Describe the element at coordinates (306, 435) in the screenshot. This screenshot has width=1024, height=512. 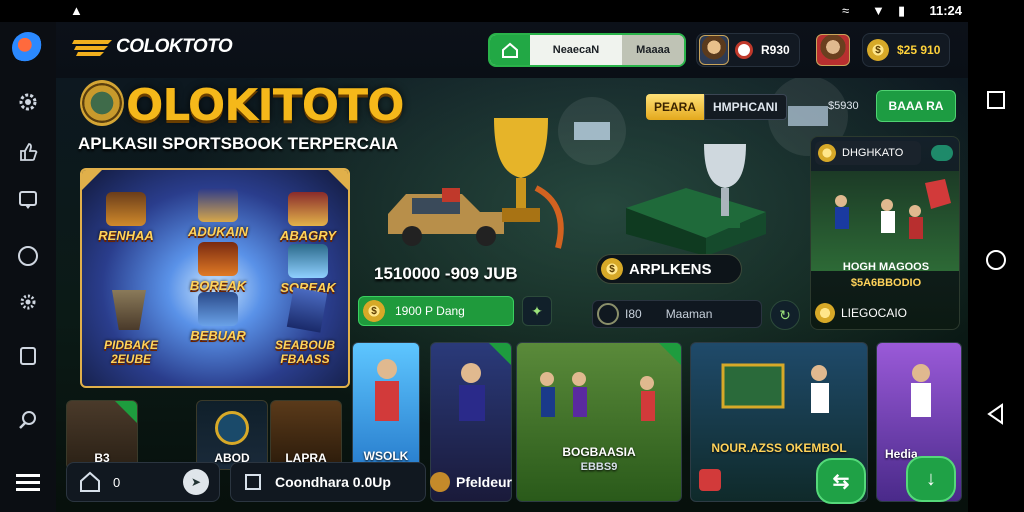
I see `mini-tile: LAPRA` at that location.